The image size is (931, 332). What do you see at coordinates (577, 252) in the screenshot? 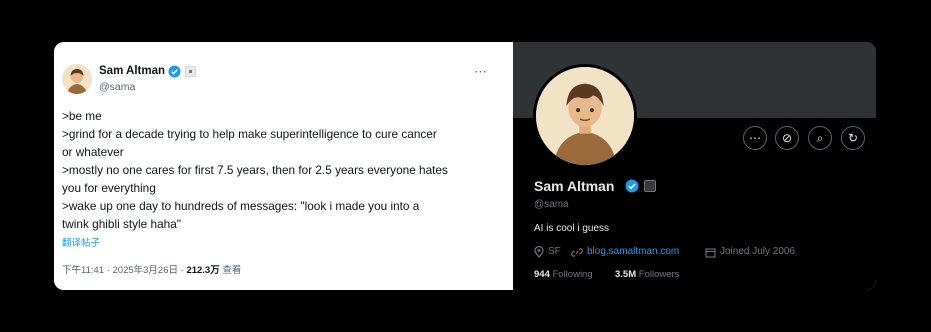
I see `link-icon` at bounding box center [577, 252].